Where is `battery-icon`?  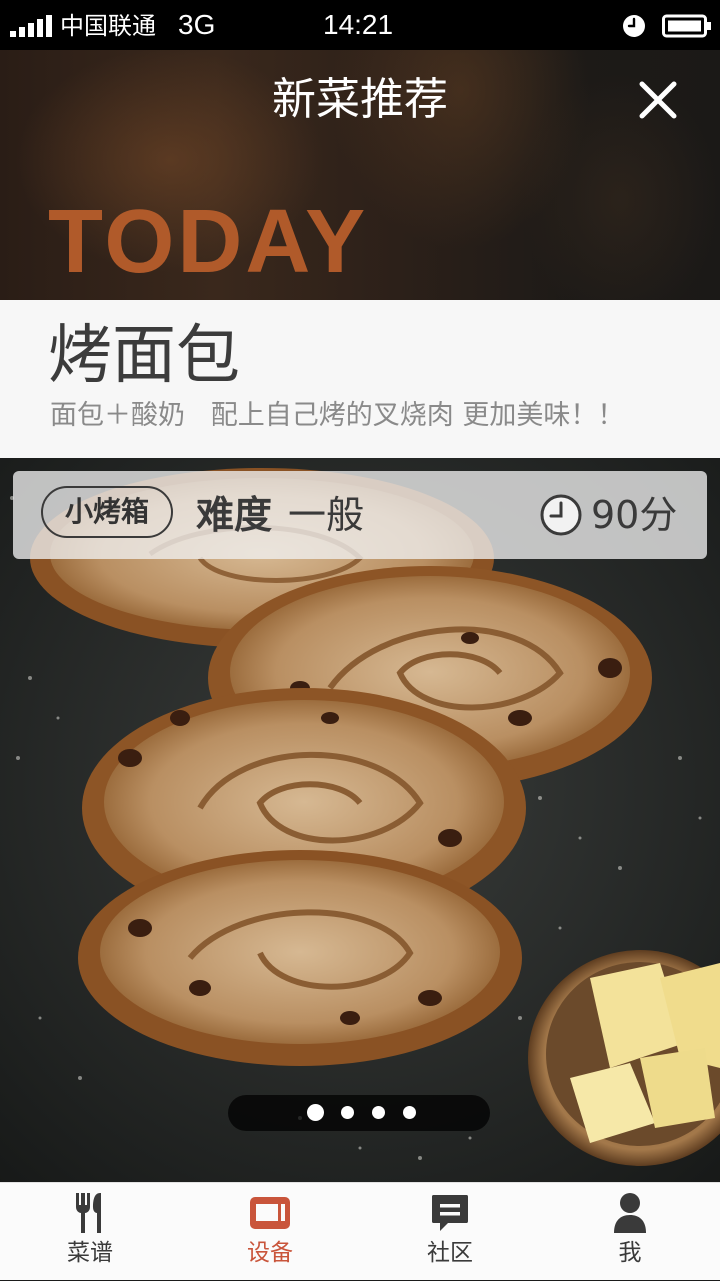 battery-icon is located at coordinates (686, 26).